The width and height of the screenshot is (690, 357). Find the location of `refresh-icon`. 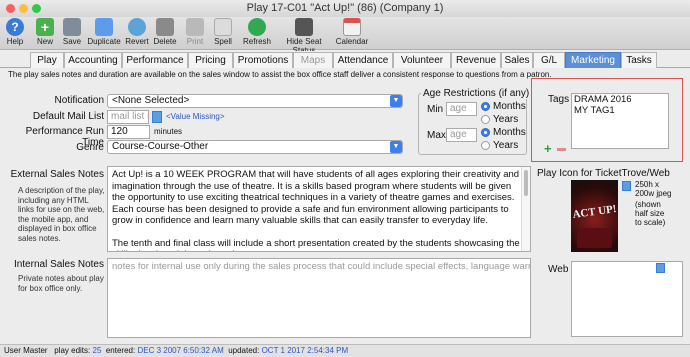

refresh-icon is located at coordinates (257, 27).